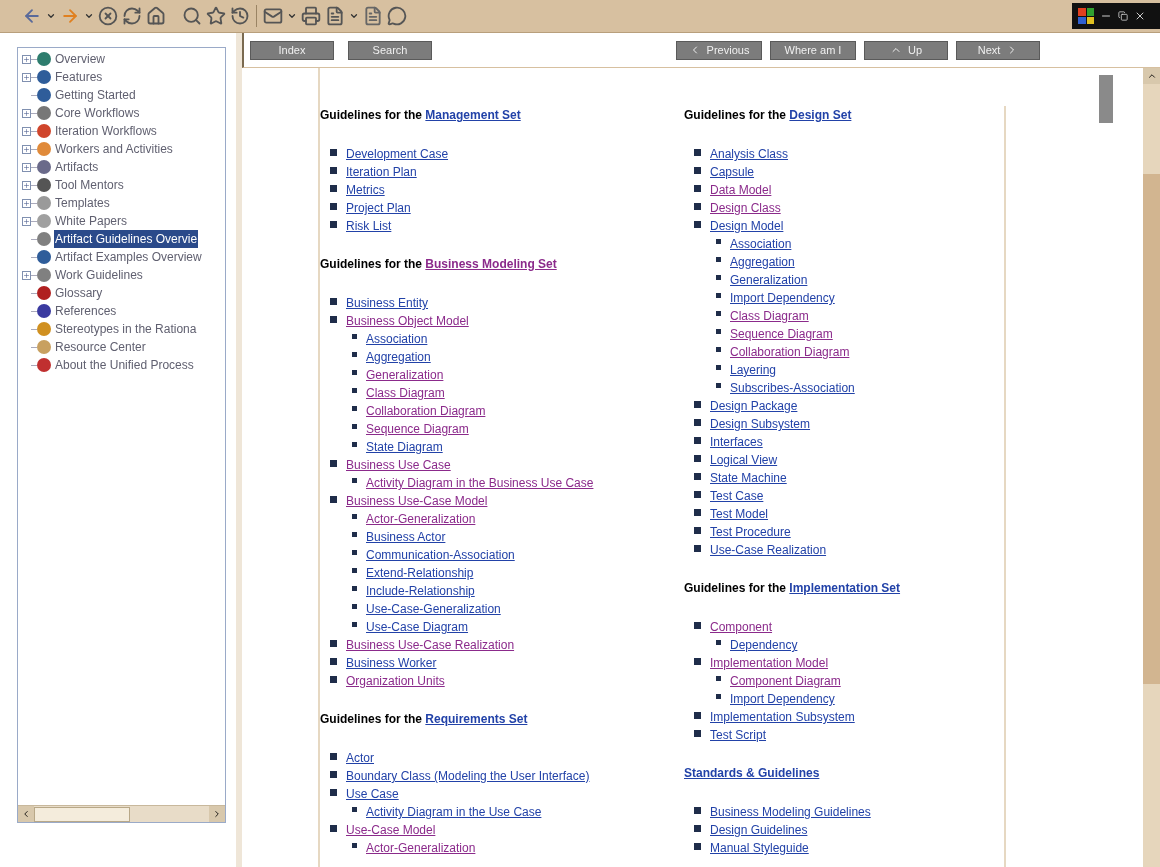 The height and width of the screenshot is (867, 1160). I want to click on star-icon, so click(216, 16).